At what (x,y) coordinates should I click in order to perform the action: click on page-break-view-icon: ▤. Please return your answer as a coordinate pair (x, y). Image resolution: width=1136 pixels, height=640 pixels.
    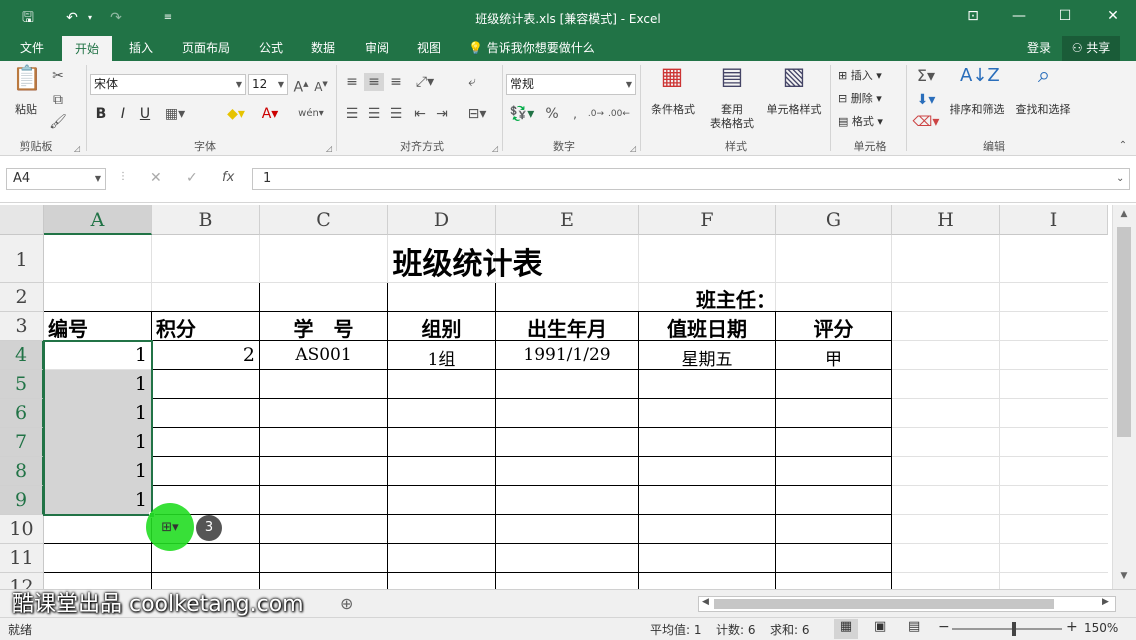
    Looking at the image, I should click on (914, 626).